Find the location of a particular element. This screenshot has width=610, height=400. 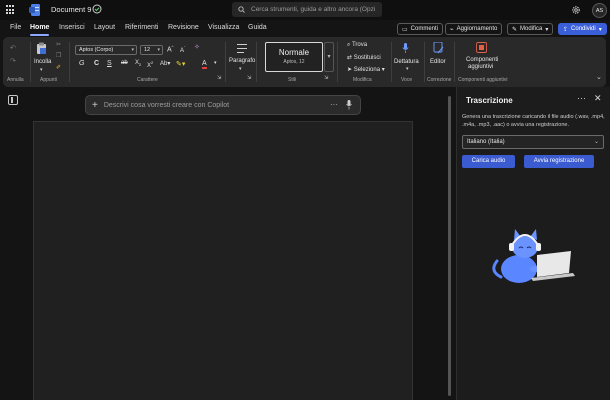

settings-gear-icon is located at coordinates (576, 10).